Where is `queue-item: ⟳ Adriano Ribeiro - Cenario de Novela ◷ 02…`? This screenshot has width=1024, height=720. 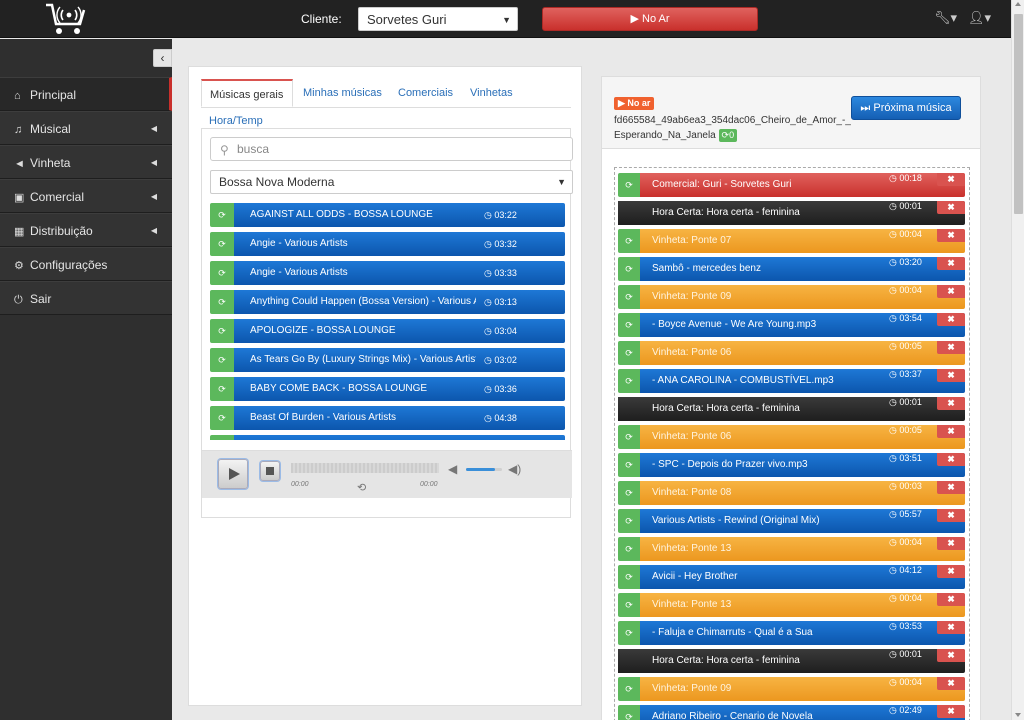
queue-item: ⟳ Adriano Ribeiro - Cenario de Novela ◷ 02… is located at coordinates (791, 712).